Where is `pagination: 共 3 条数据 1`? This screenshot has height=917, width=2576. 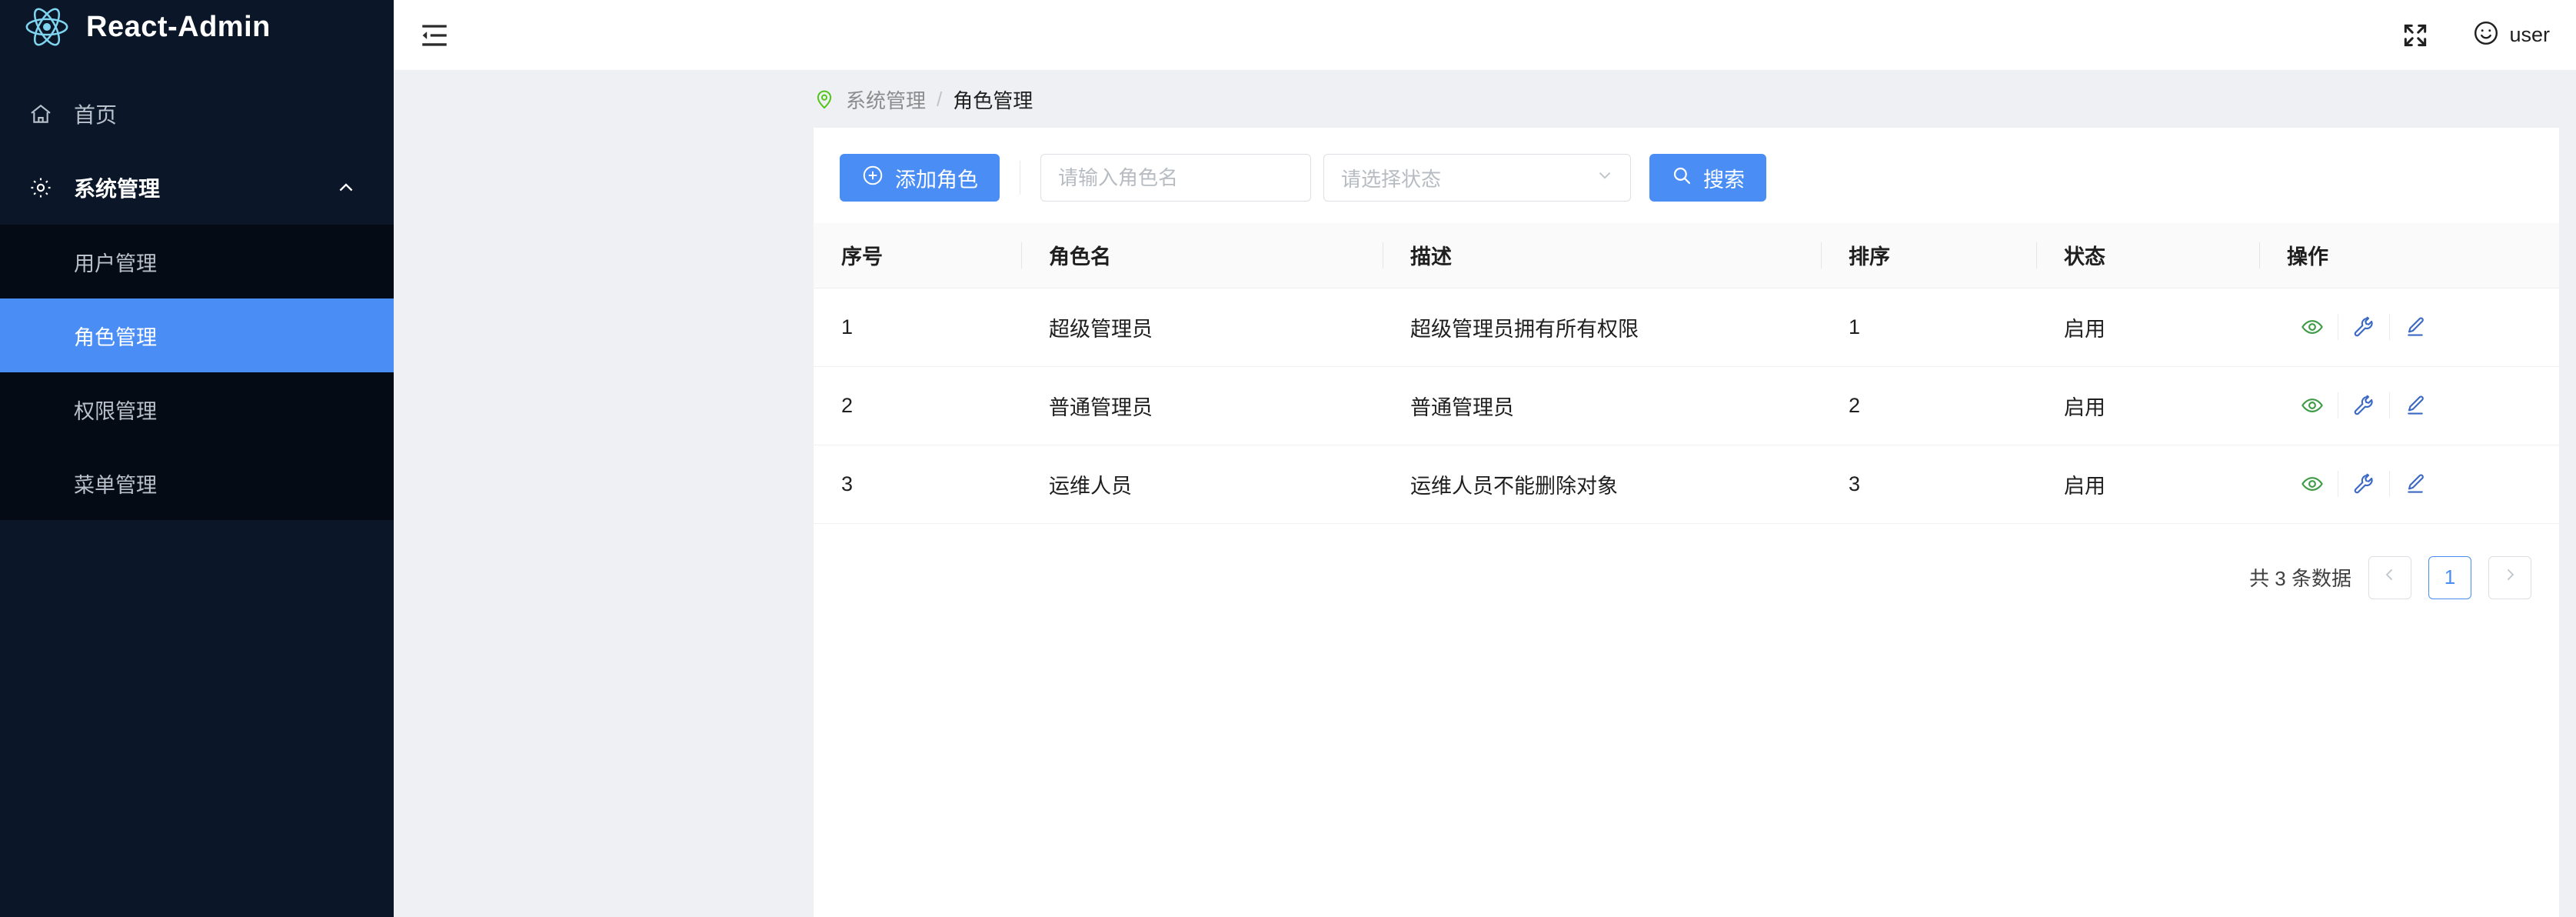
pagination: 共 3 条数据 1 is located at coordinates (1687, 561).